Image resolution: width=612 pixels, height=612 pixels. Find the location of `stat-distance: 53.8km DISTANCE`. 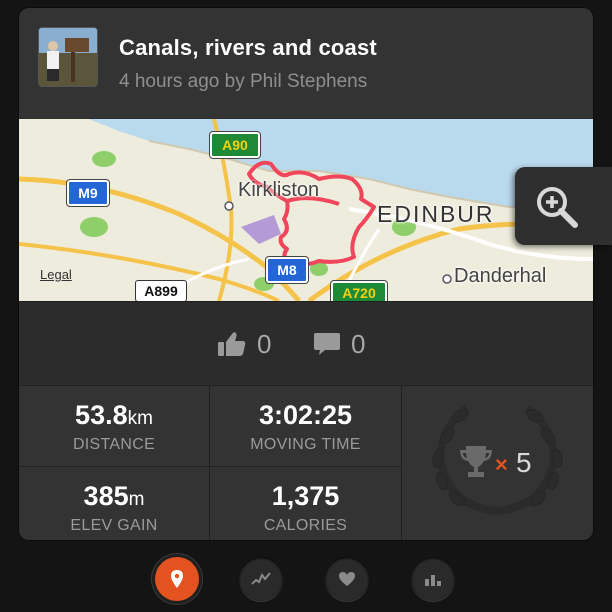

stat-distance: 53.8km DISTANCE is located at coordinates (114, 425).